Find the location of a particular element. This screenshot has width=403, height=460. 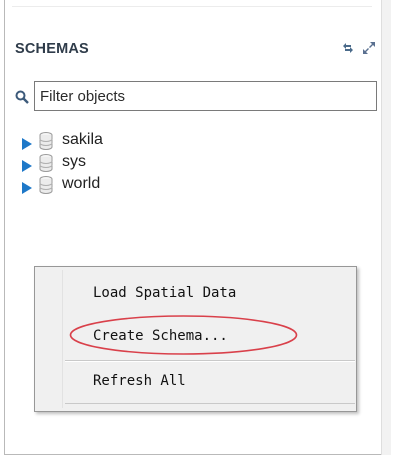

search-icon is located at coordinates (22, 96).